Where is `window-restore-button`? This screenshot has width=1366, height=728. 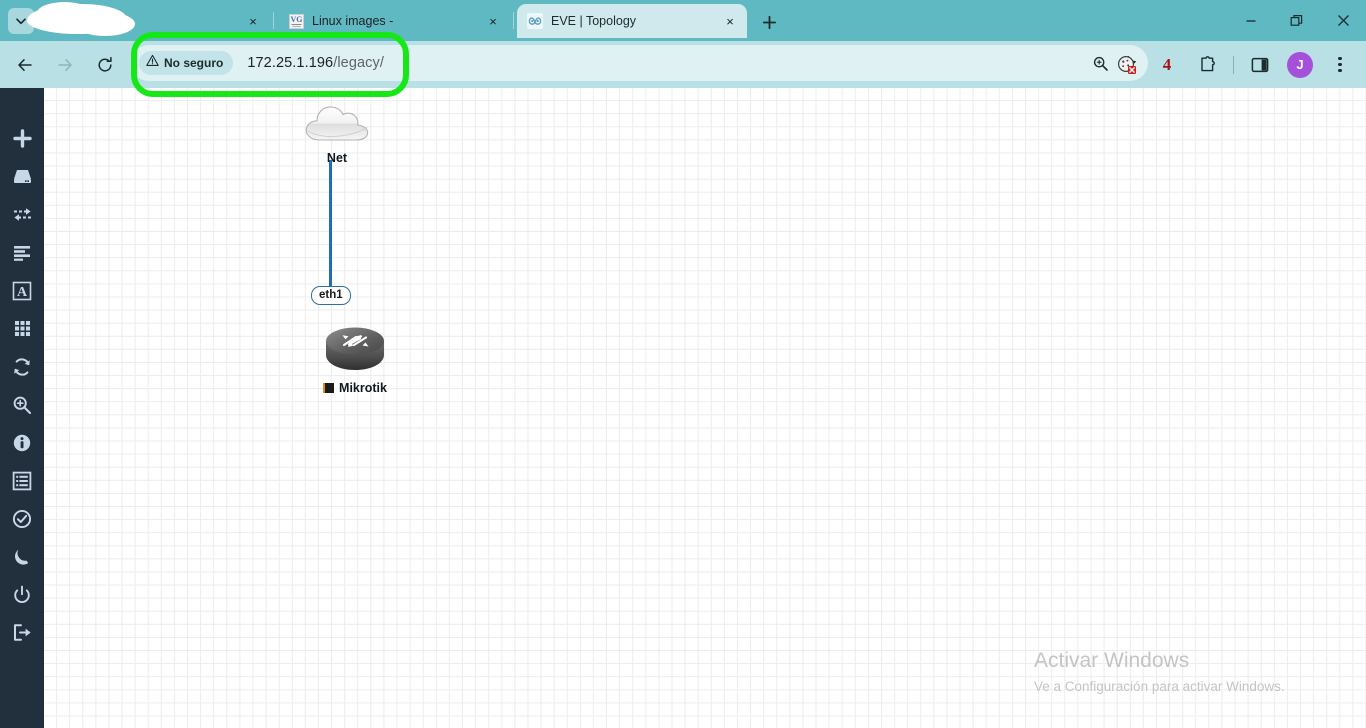
window-restore-button is located at coordinates (1297, 20).